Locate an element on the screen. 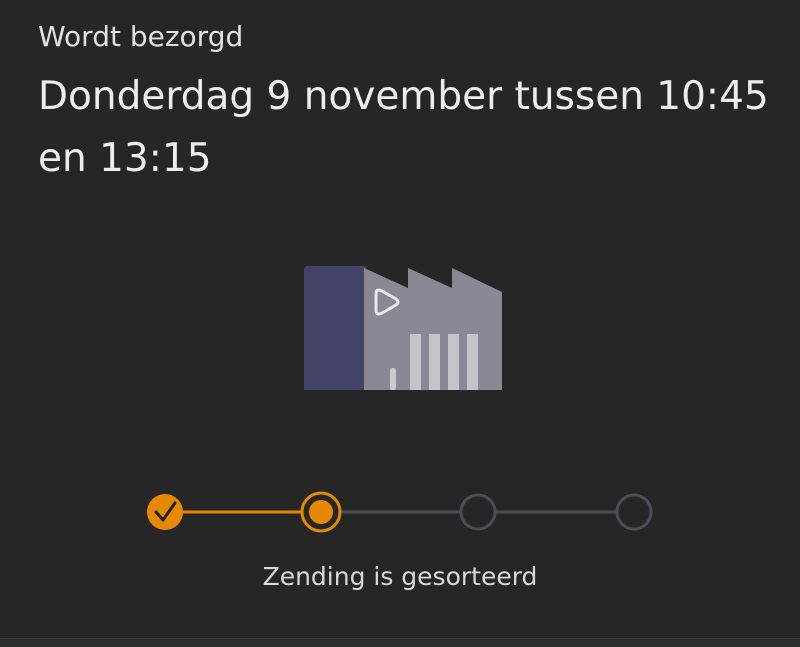 Image resolution: width=800 pixels, height=647 pixels. progress-step-4-pending is located at coordinates (634, 512).